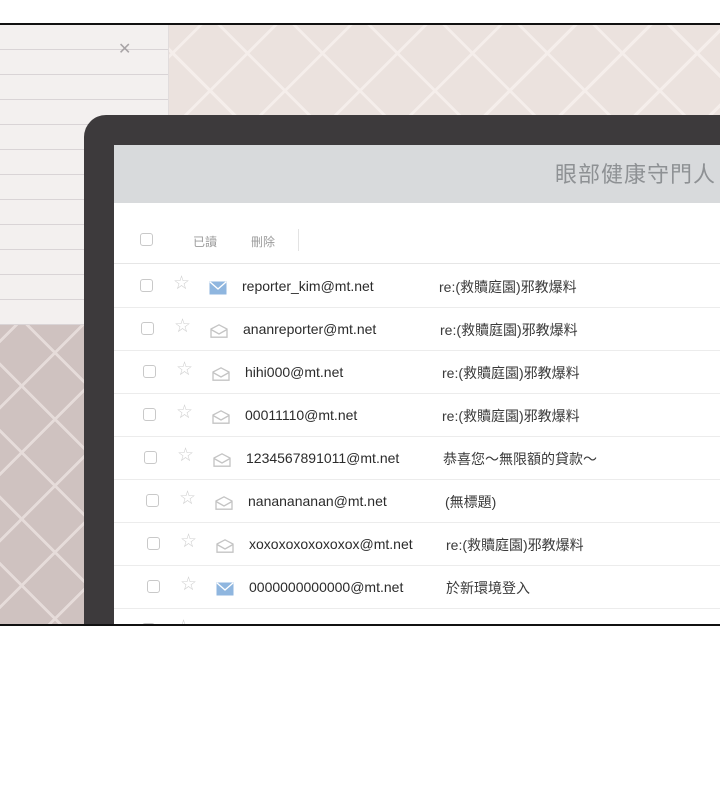 This screenshot has height=800, width=720. What do you see at coordinates (635, 174) in the screenshot?
I see `app-title: 眼部健康守門人` at bounding box center [635, 174].